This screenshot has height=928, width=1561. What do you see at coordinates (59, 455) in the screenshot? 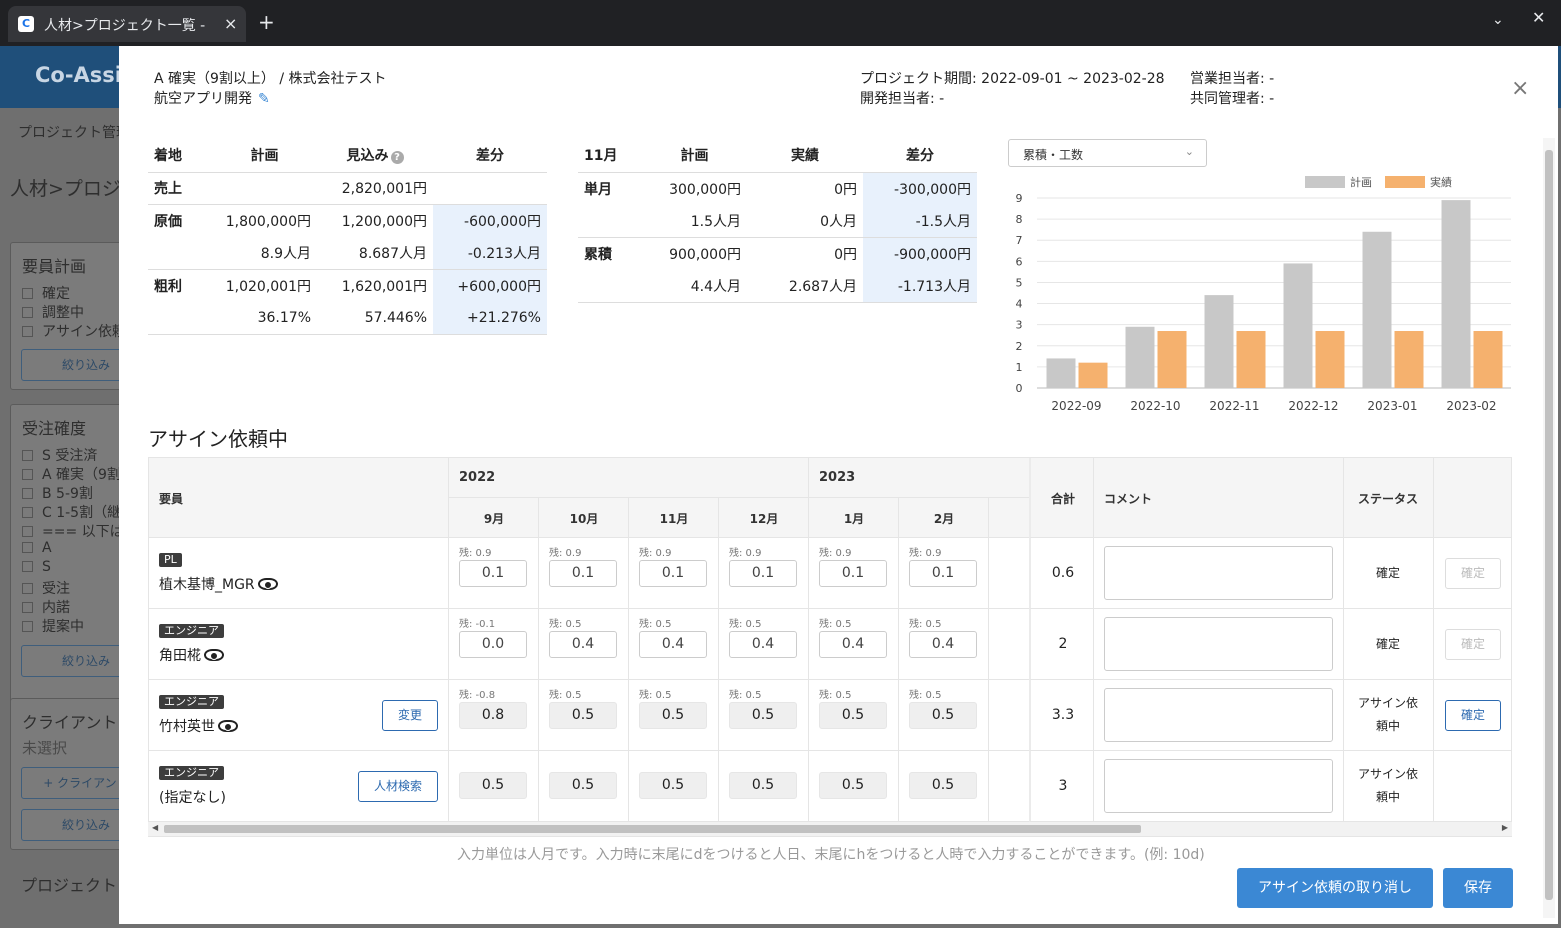
I see `filter-option: S 受注済` at bounding box center [59, 455].